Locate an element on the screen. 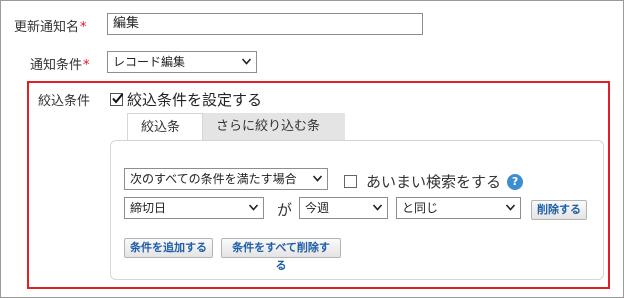  set-filter-checkbox-label: 絞込条件を設定する is located at coordinates (195, 100).